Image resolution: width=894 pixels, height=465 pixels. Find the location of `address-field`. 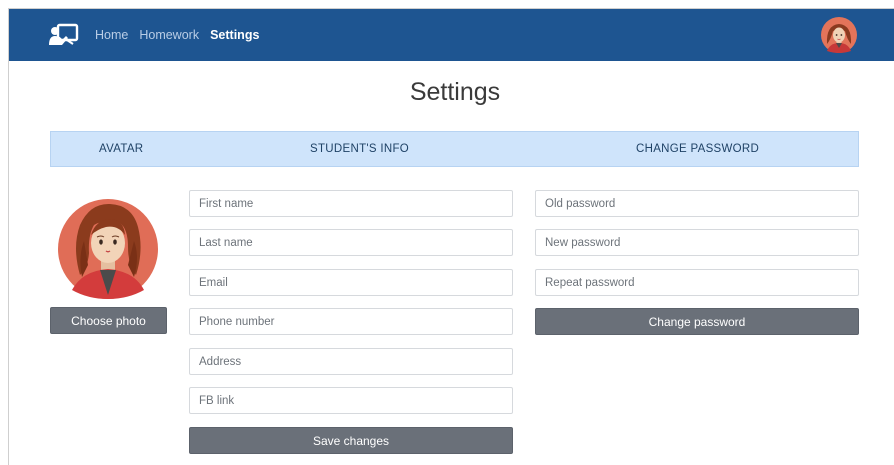

address-field is located at coordinates (351, 361).